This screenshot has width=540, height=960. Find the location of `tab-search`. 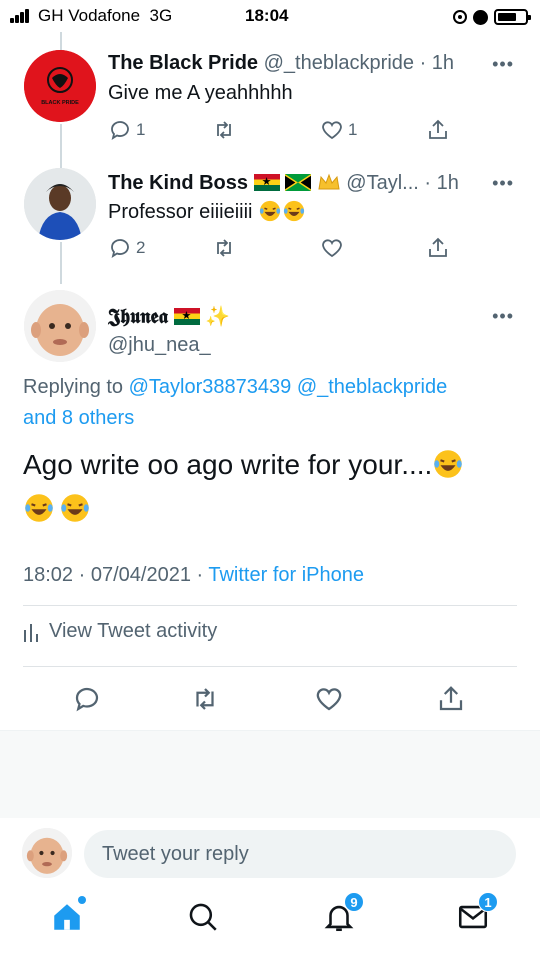

tab-search is located at coordinates (203, 918).